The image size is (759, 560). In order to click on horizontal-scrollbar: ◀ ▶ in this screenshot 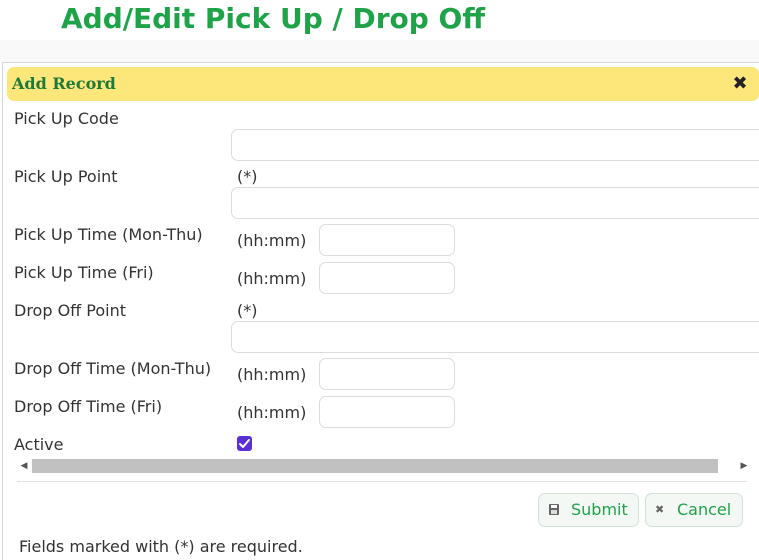, I will do `click(384, 466)`.